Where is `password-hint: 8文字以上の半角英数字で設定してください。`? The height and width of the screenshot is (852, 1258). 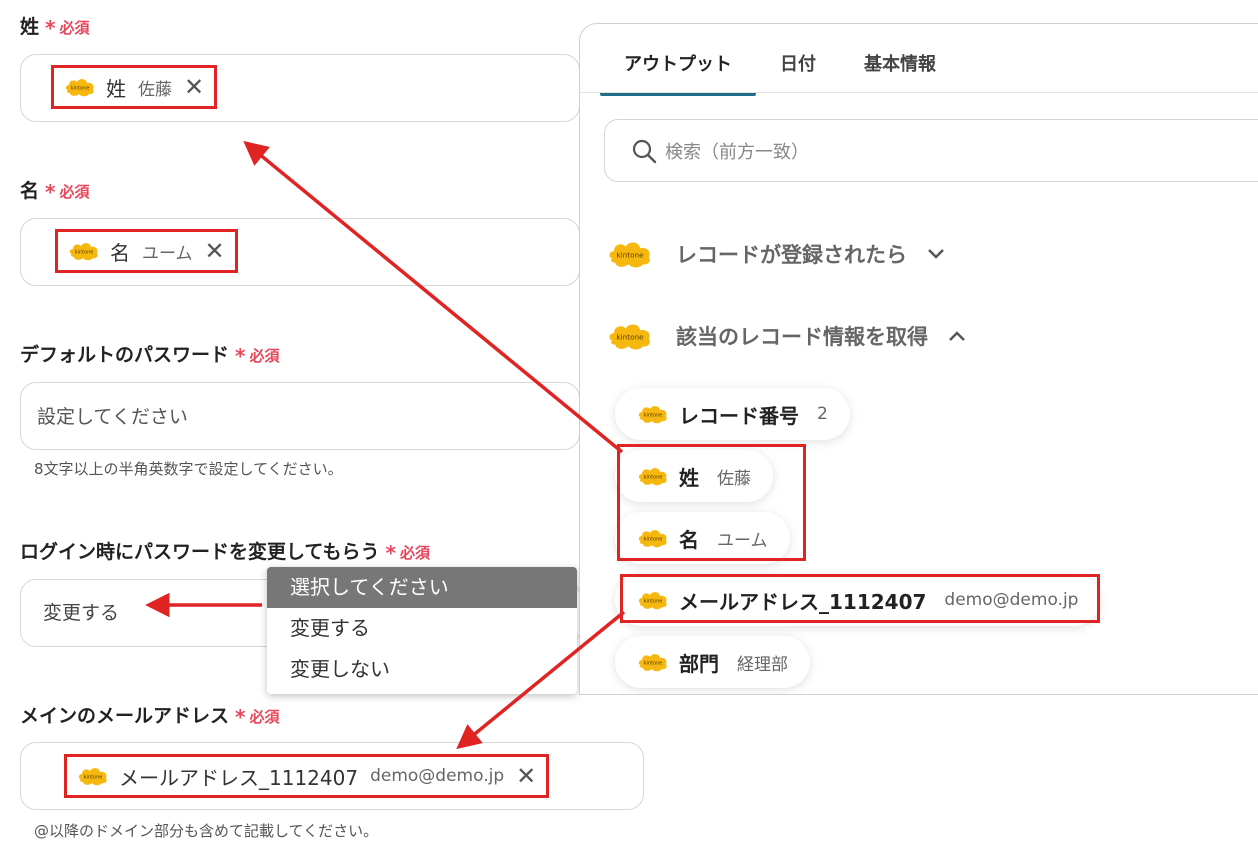 password-hint: 8文字以上の半角英数字で設定してください。 is located at coordinates (188, 469).